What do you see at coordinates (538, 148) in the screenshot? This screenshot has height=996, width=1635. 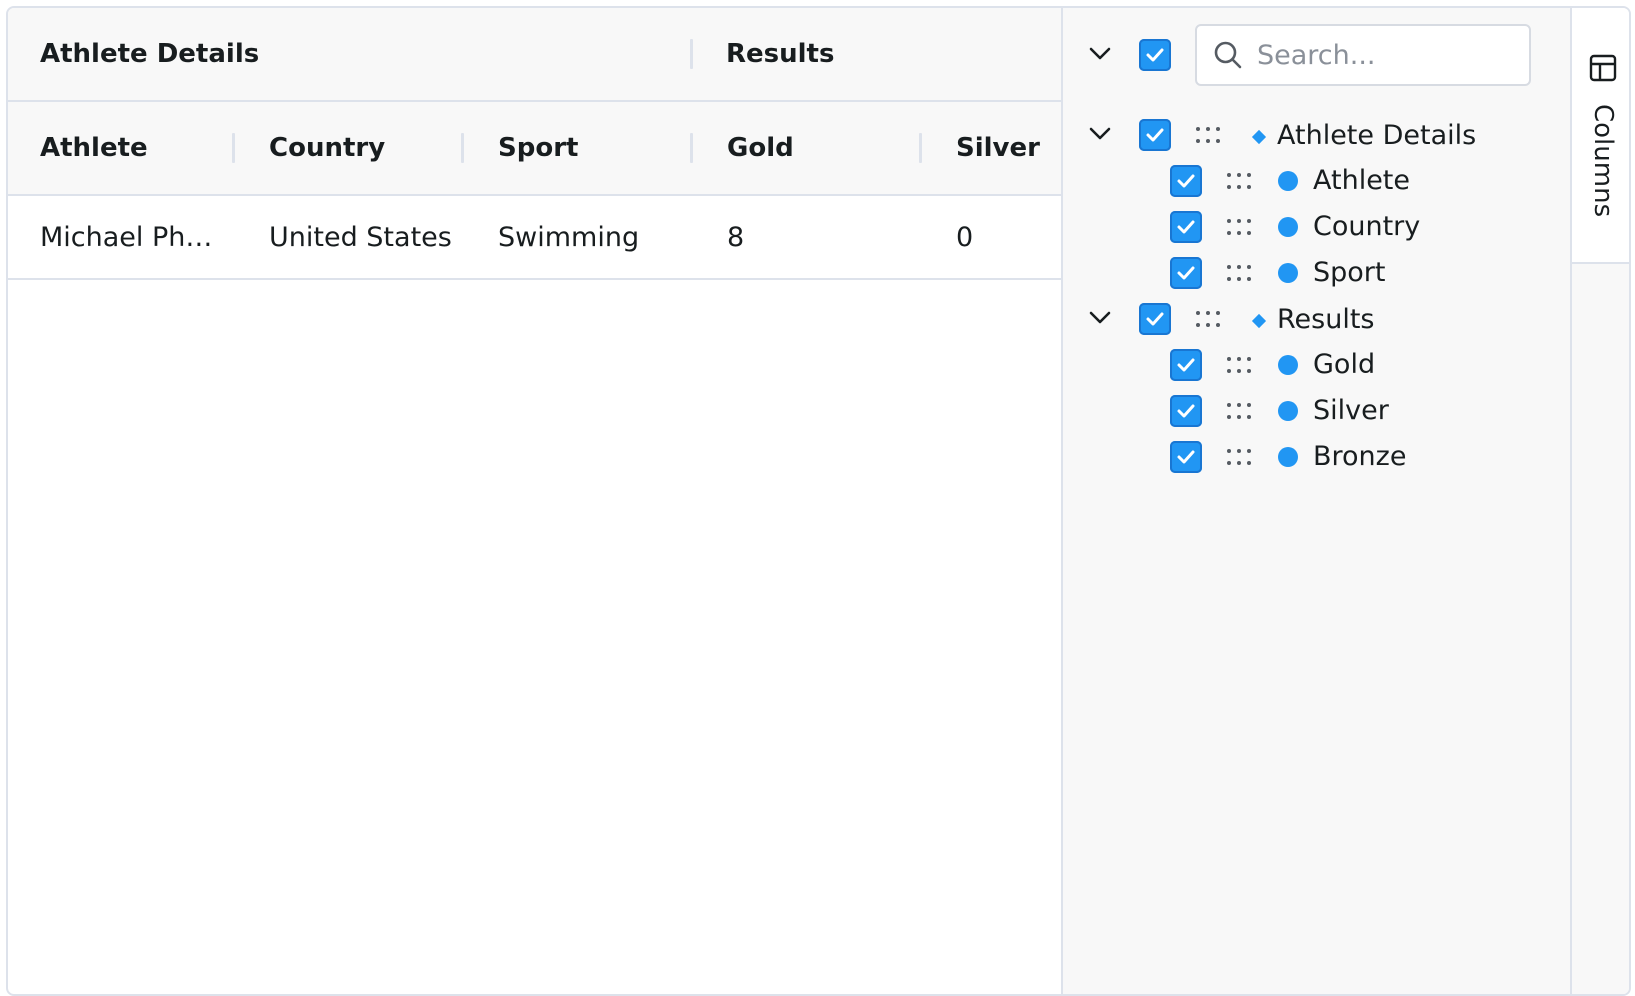 I see `column-header-label: Sport` at bounding box center [538, 148].